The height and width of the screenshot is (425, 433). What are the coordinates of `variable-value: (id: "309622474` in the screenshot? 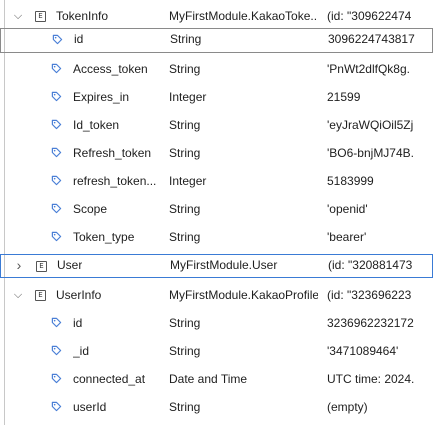 It's located at (369, 16).